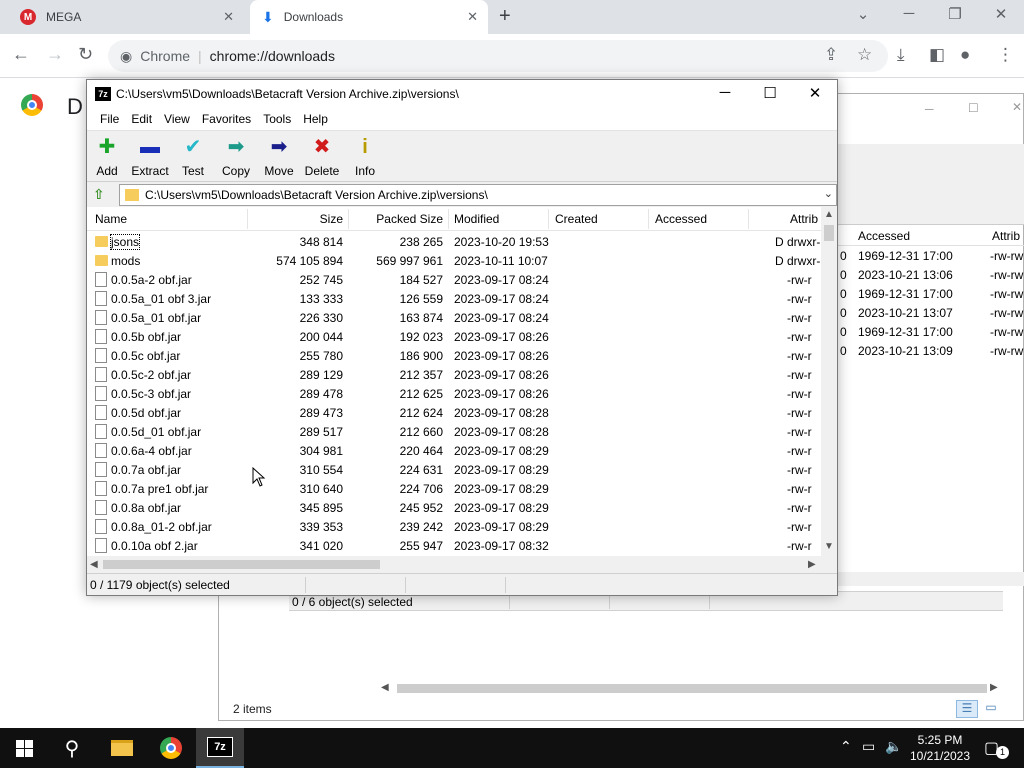 This screenshot has width=1024, height=768. What do you see at coordinates (991, 709) in the screenshot?
I see `large-icons-view-icon: ▭` at bounding box center [991, 709].